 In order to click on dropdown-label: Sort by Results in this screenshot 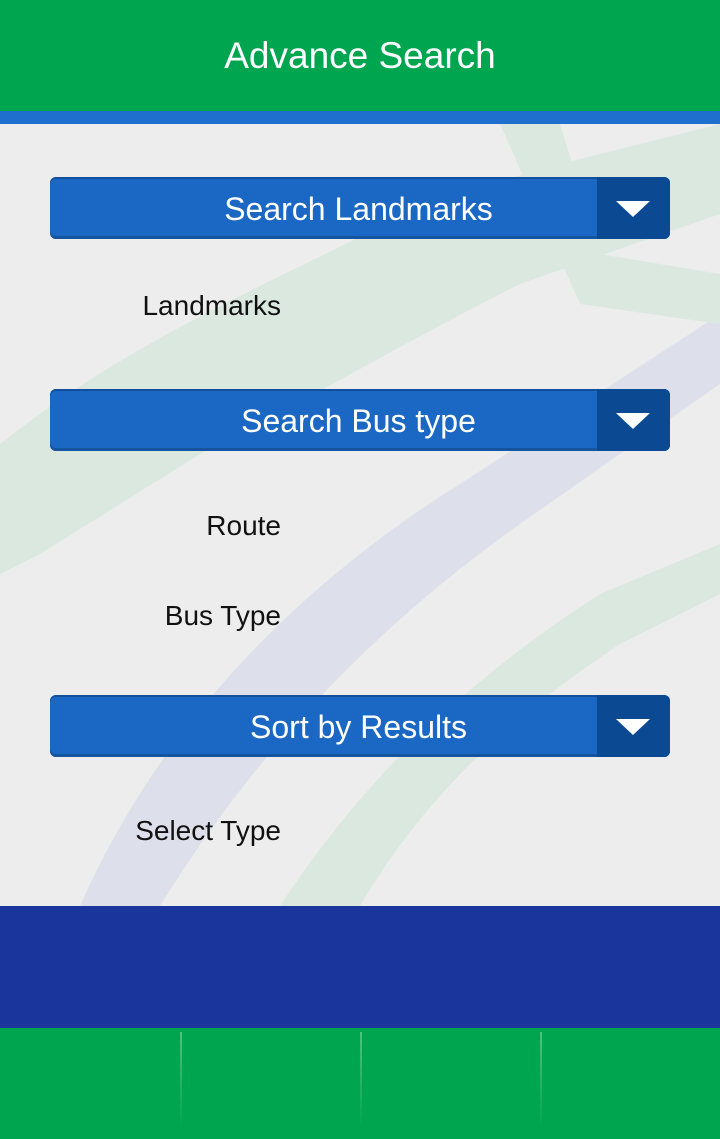, I will do `click(358, 727)`.